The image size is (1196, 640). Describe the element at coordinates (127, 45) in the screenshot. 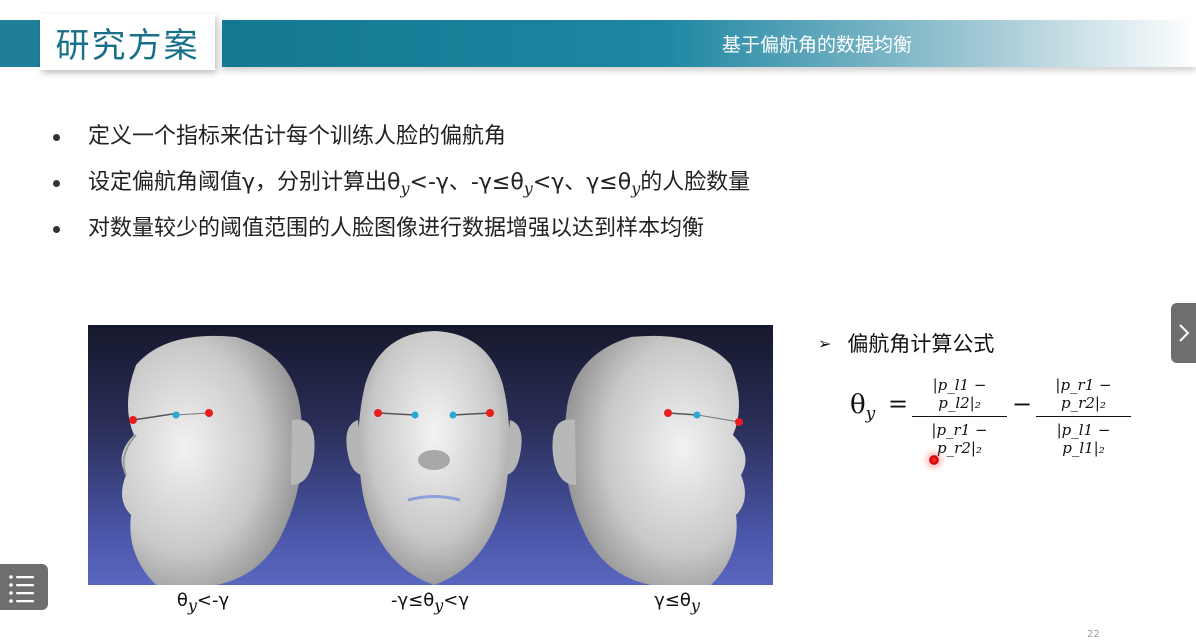

I see `page-title: 研究方案` at that location.